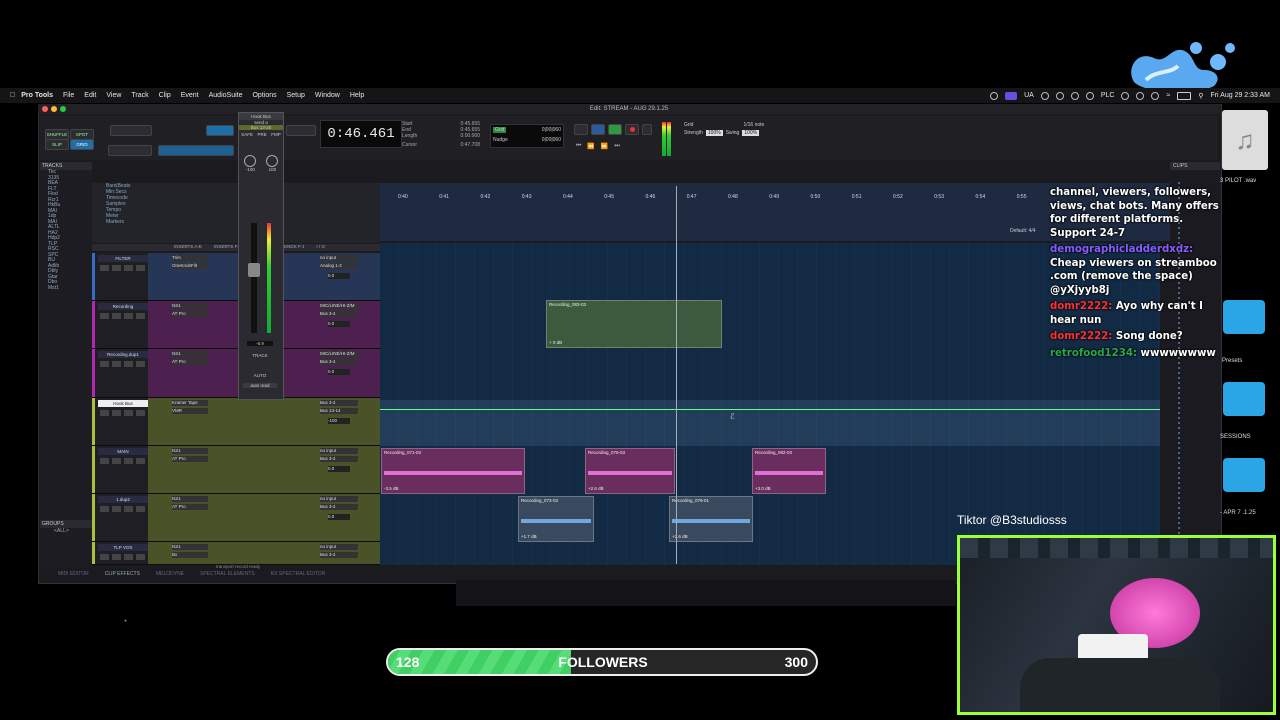 This screenshot has width=1280, height=720. Describe the element at coordinates (500, 140) in the screenshot. I see `nudge-label: Nudge` at that location.